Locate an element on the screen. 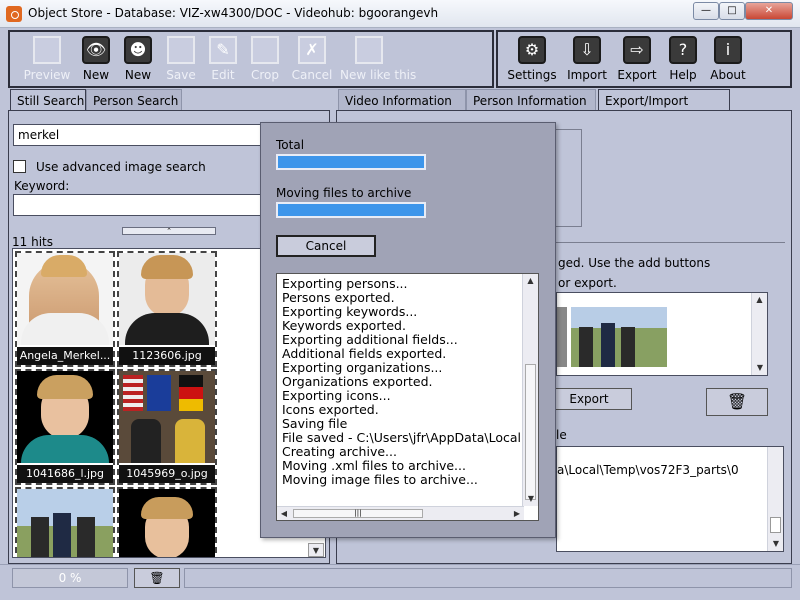  preview-frame is located at coordinates (569, 178).